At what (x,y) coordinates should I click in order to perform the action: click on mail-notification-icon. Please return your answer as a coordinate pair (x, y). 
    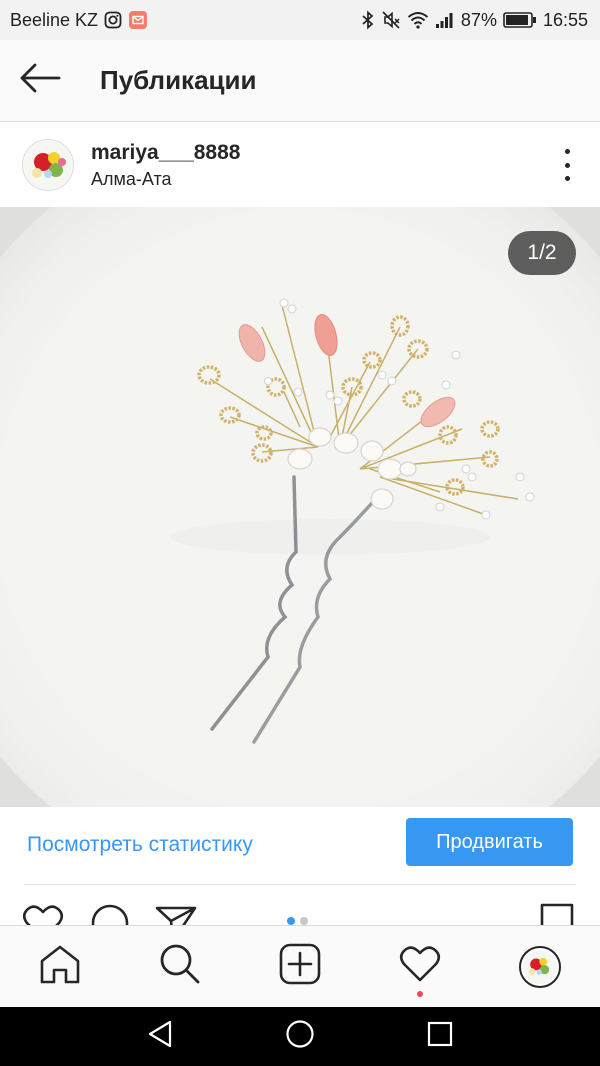
    Looking at the image, I should click on (138, 20).